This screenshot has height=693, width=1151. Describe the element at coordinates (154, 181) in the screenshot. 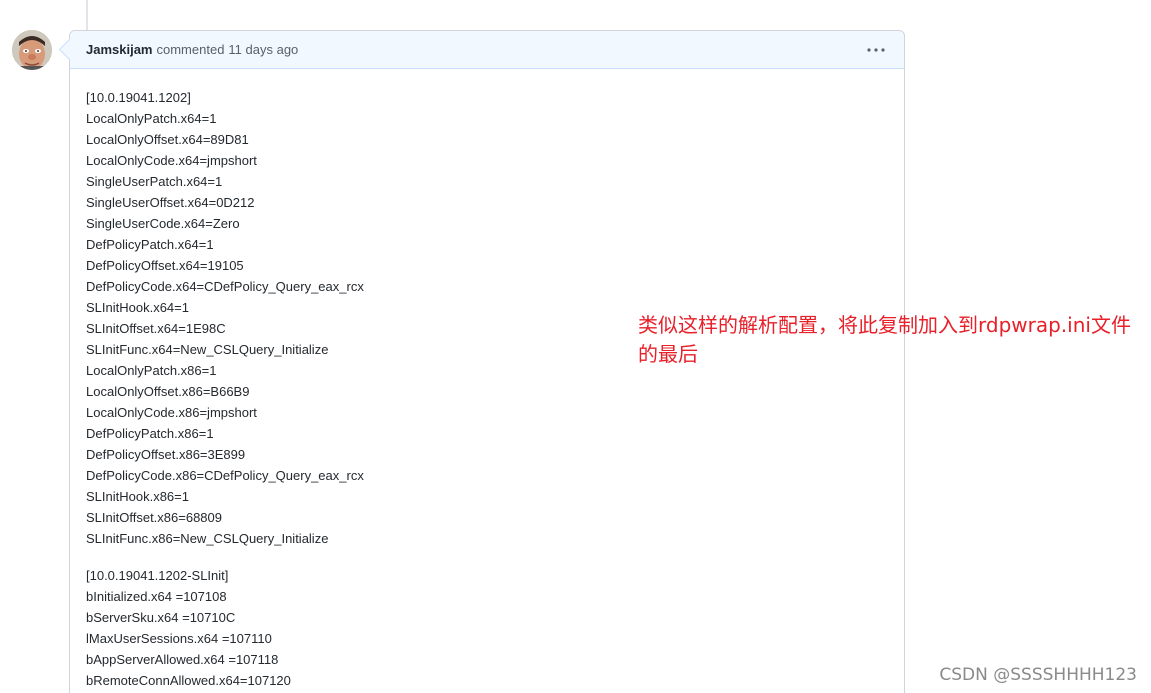

I see `config-line: SingleUserPatch.x64=1` at that location.